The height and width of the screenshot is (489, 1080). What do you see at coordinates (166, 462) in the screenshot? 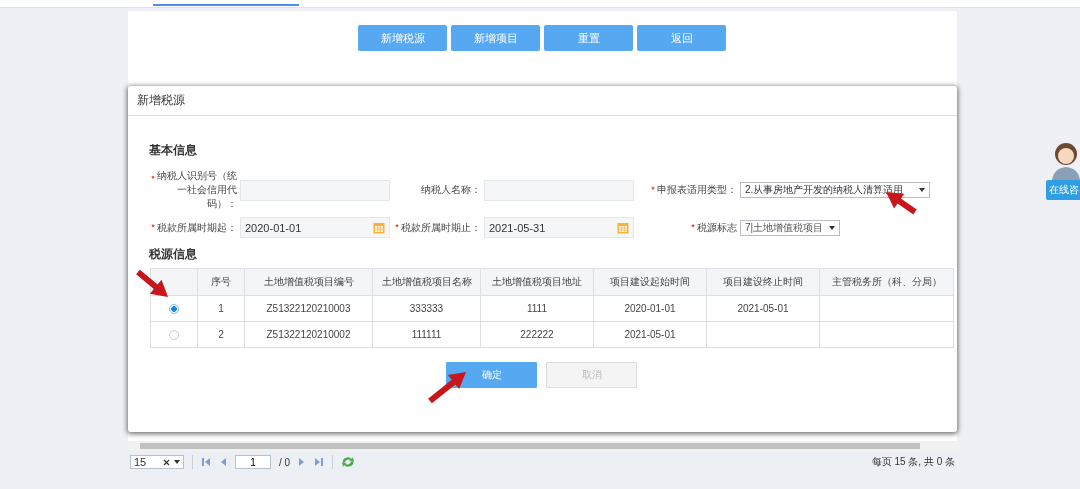
I see `clear-icon` at bounding box center [166, 462].